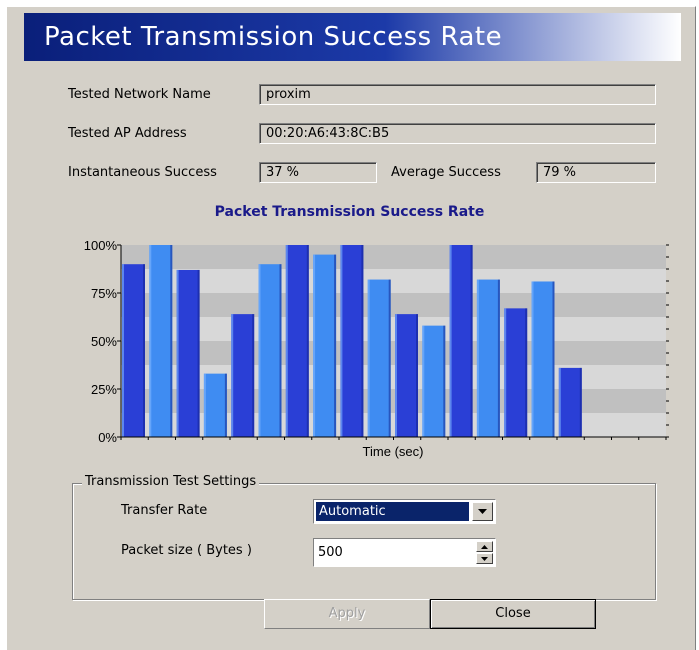 The image size is (699, 650). I want to click on packet-size-label: Packet size ( Bytes ), so click(186, 550).